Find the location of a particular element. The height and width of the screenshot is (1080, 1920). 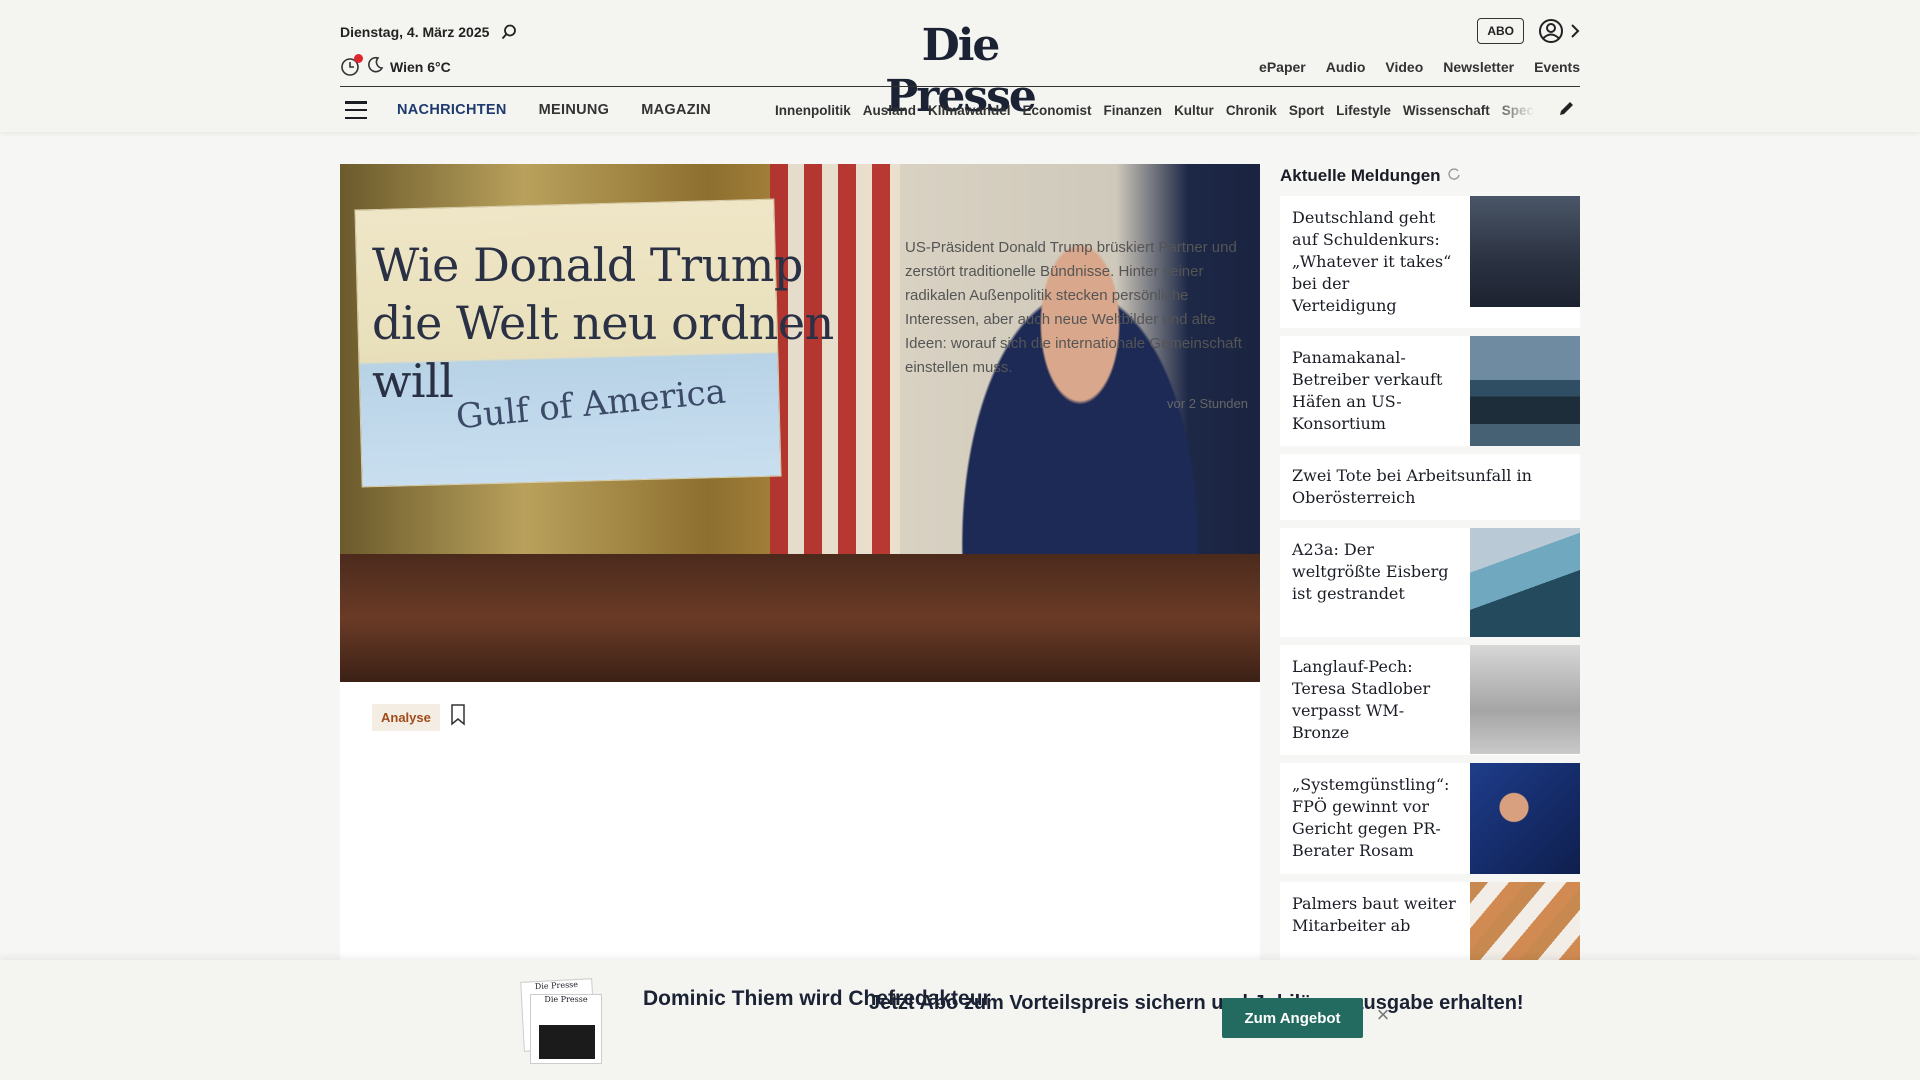

desk is located at coordinates (800, 618).